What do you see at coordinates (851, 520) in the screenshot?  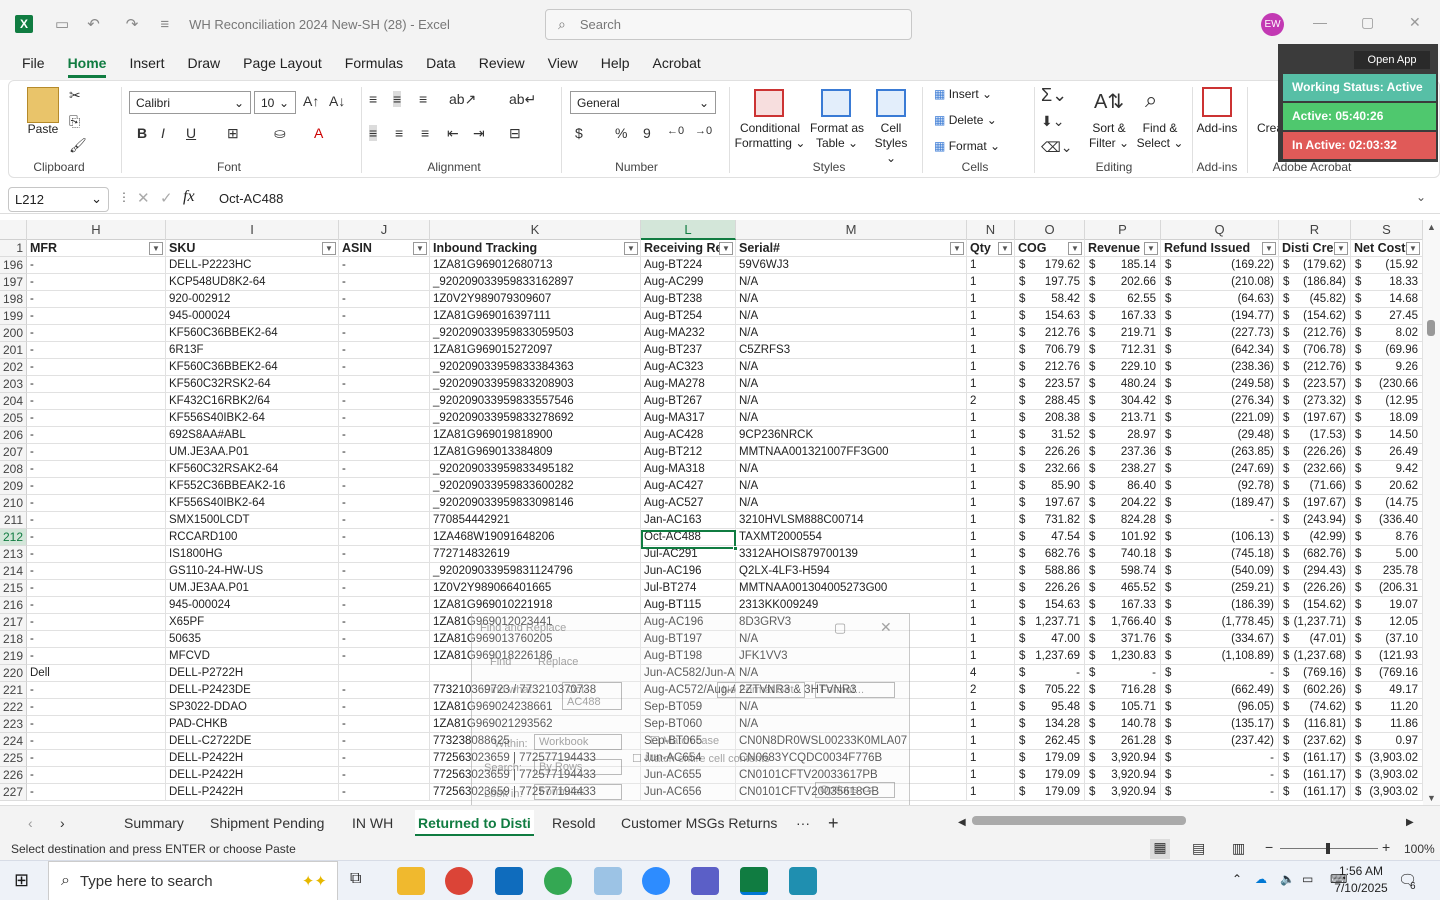 I see `cell-ser: 3210HVLSM888C00714` at bounding box center [851, 520].